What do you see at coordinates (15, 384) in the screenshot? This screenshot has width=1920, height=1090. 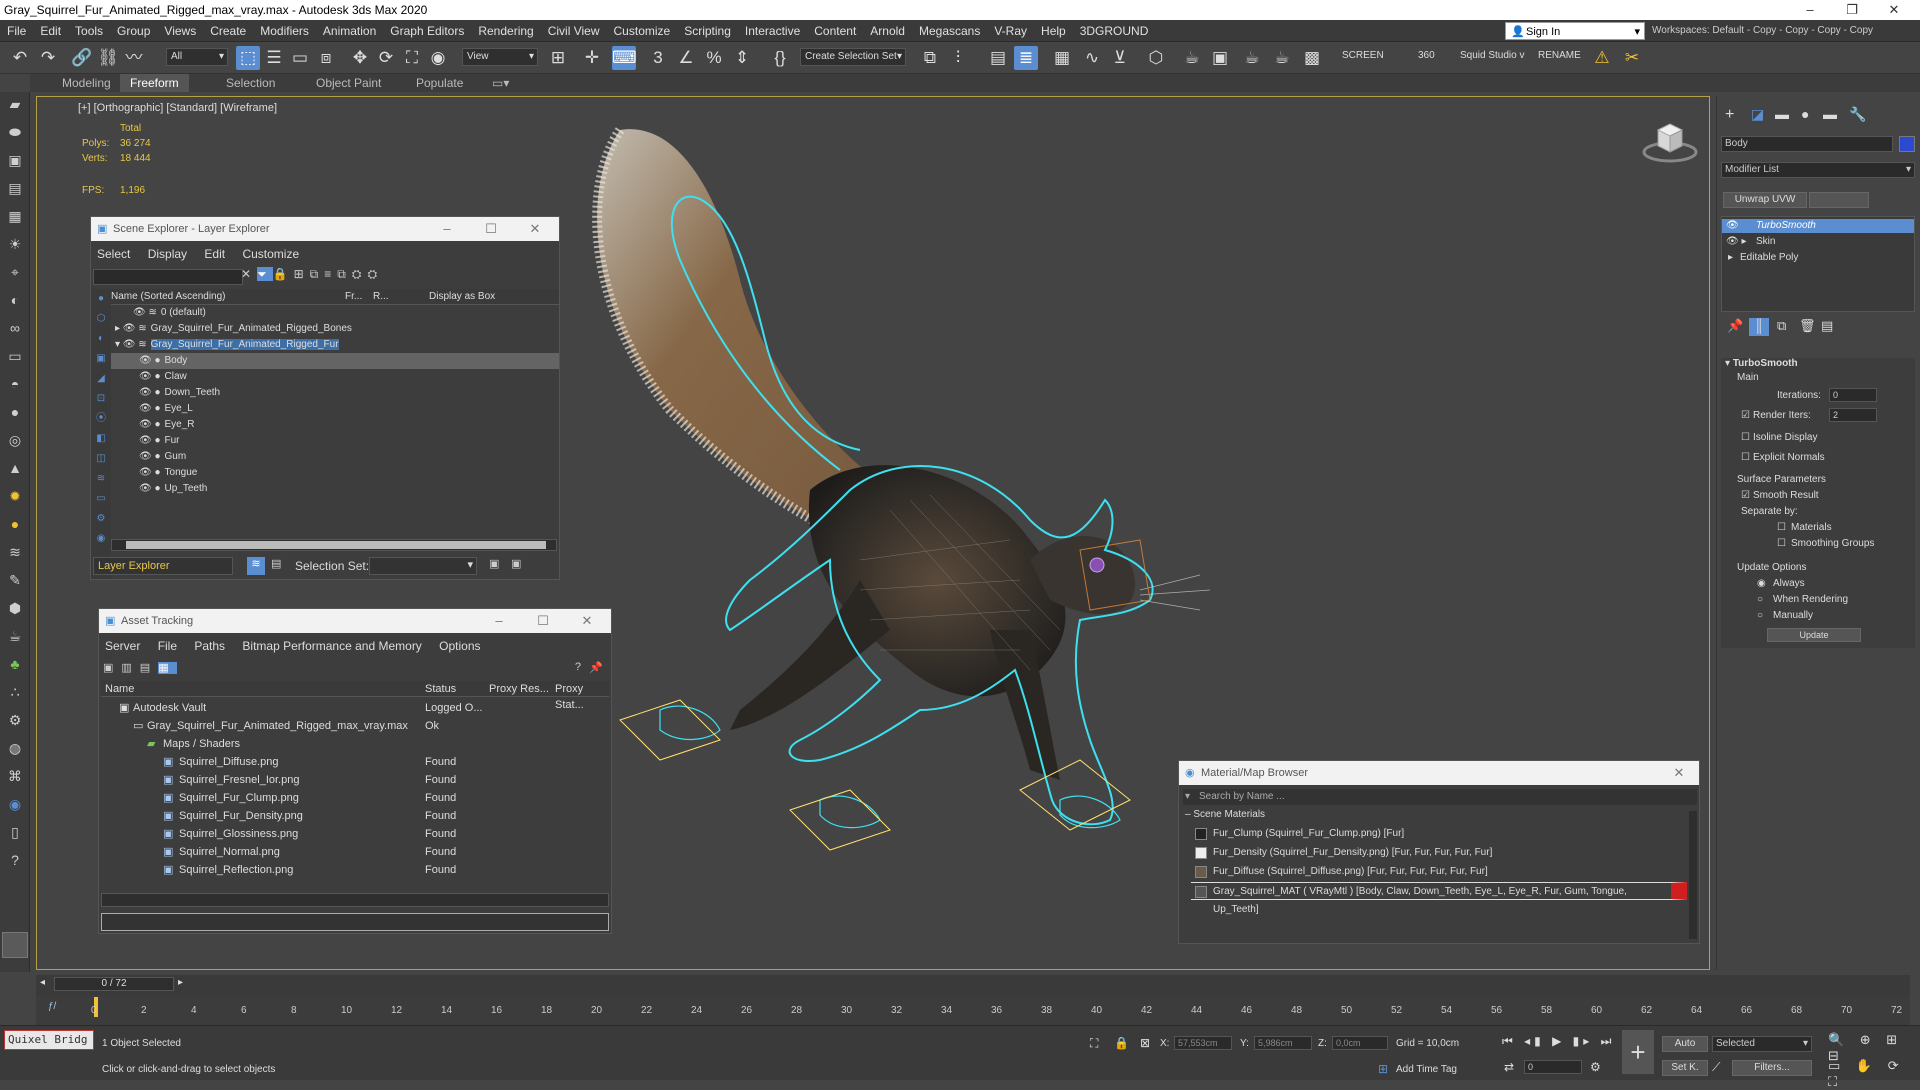 I see `dome-icon: ◓` at bounding box center [15, 384].